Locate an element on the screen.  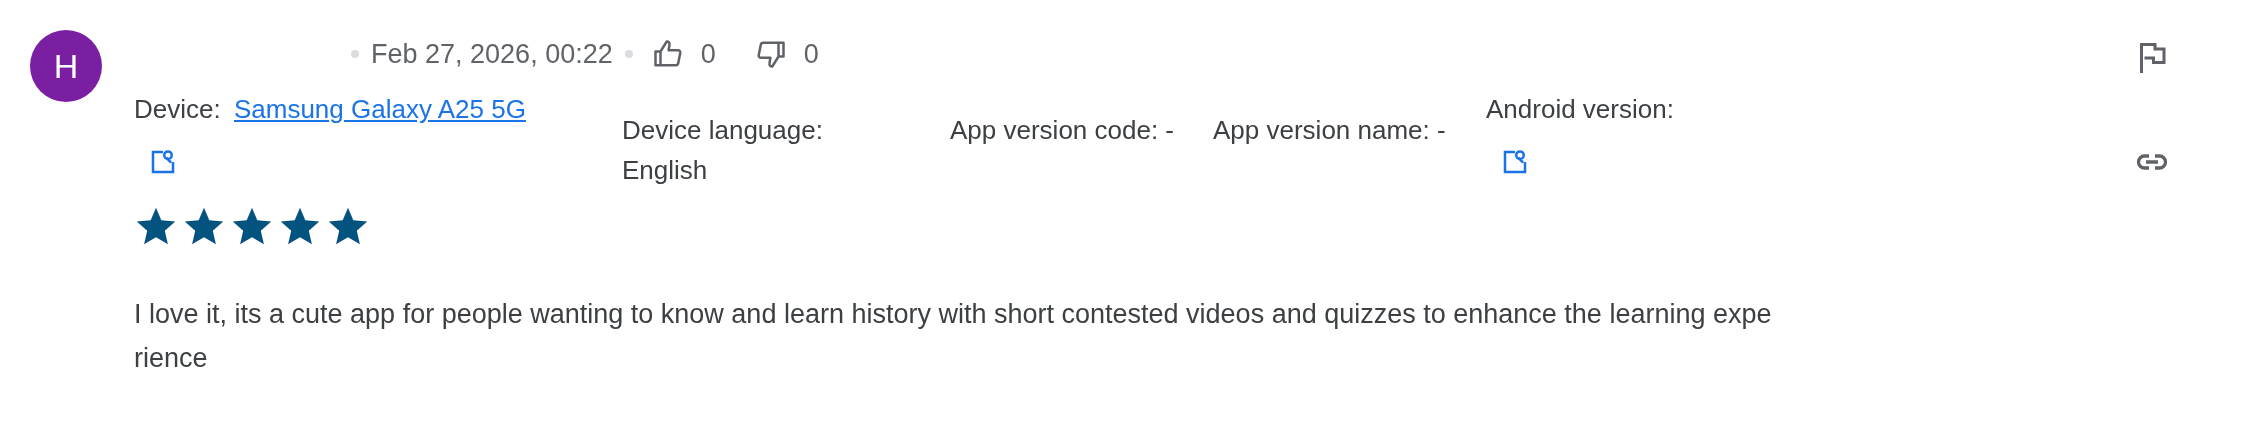
detail-label: Device: is located at coordinates (177, 109).